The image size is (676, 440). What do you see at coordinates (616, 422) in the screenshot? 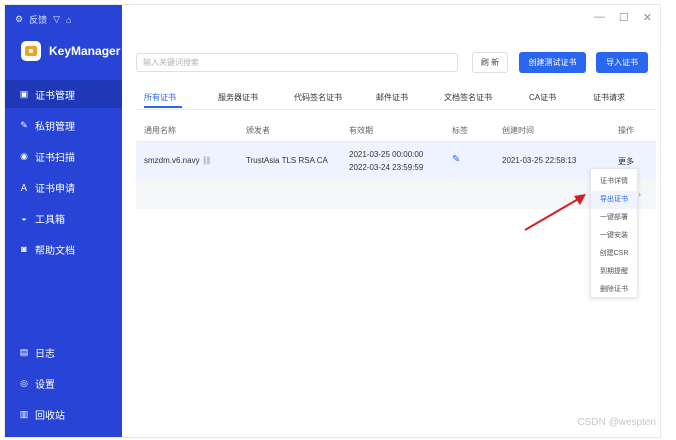
I see `watermark: CSDN @wespten` at bounding box center [616, 422].